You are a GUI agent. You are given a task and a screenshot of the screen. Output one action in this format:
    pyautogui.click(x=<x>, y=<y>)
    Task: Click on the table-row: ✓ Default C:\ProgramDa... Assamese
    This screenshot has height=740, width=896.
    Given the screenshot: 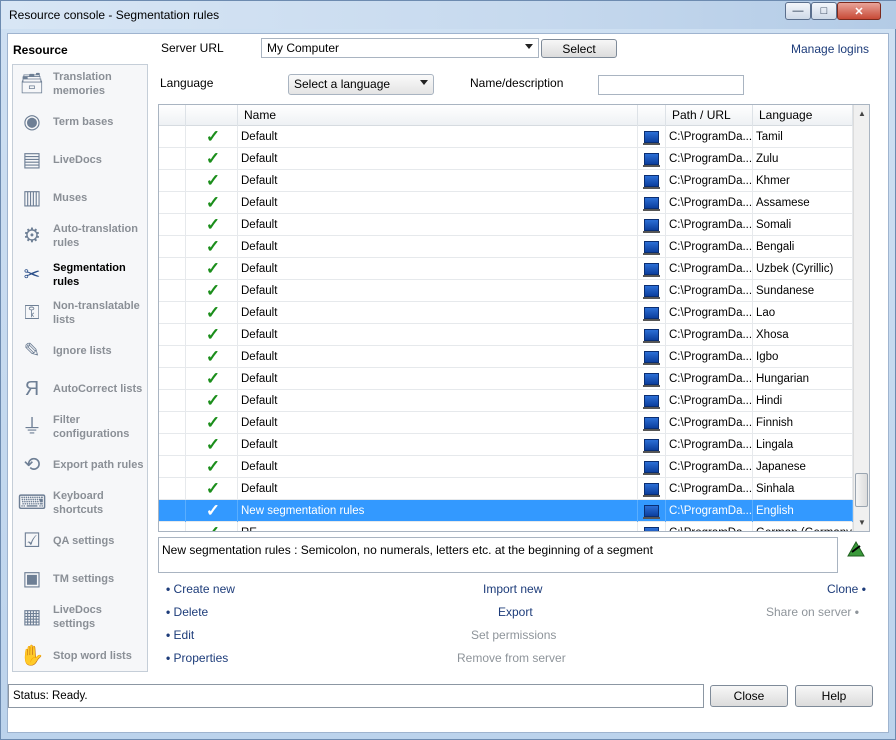 What is the action you would take?
    pyautogui.click(x=506, y=203)
    